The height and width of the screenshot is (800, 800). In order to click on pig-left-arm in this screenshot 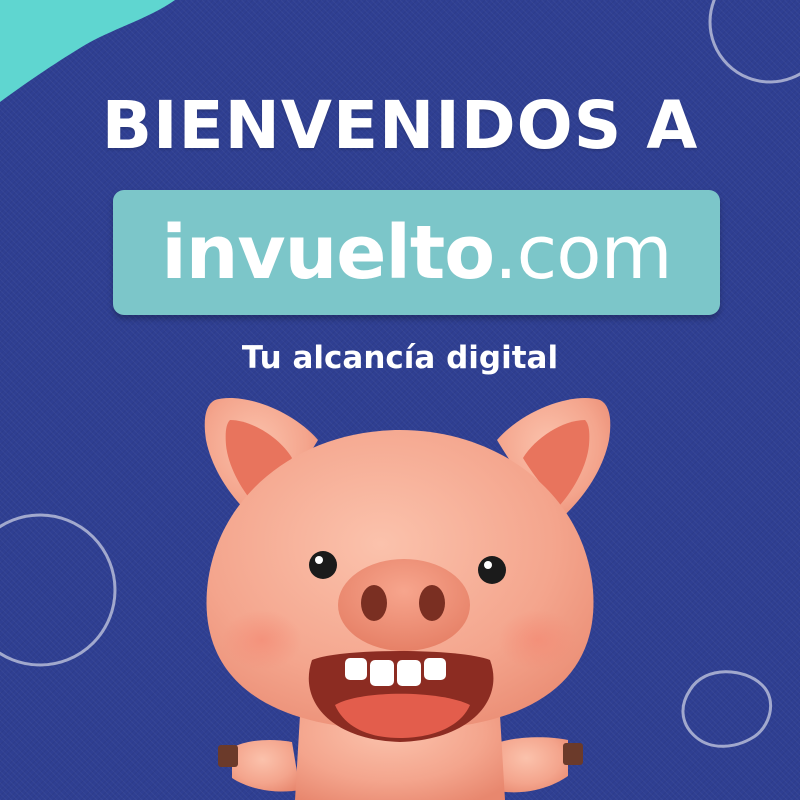, I will do `click(266, 766)`.